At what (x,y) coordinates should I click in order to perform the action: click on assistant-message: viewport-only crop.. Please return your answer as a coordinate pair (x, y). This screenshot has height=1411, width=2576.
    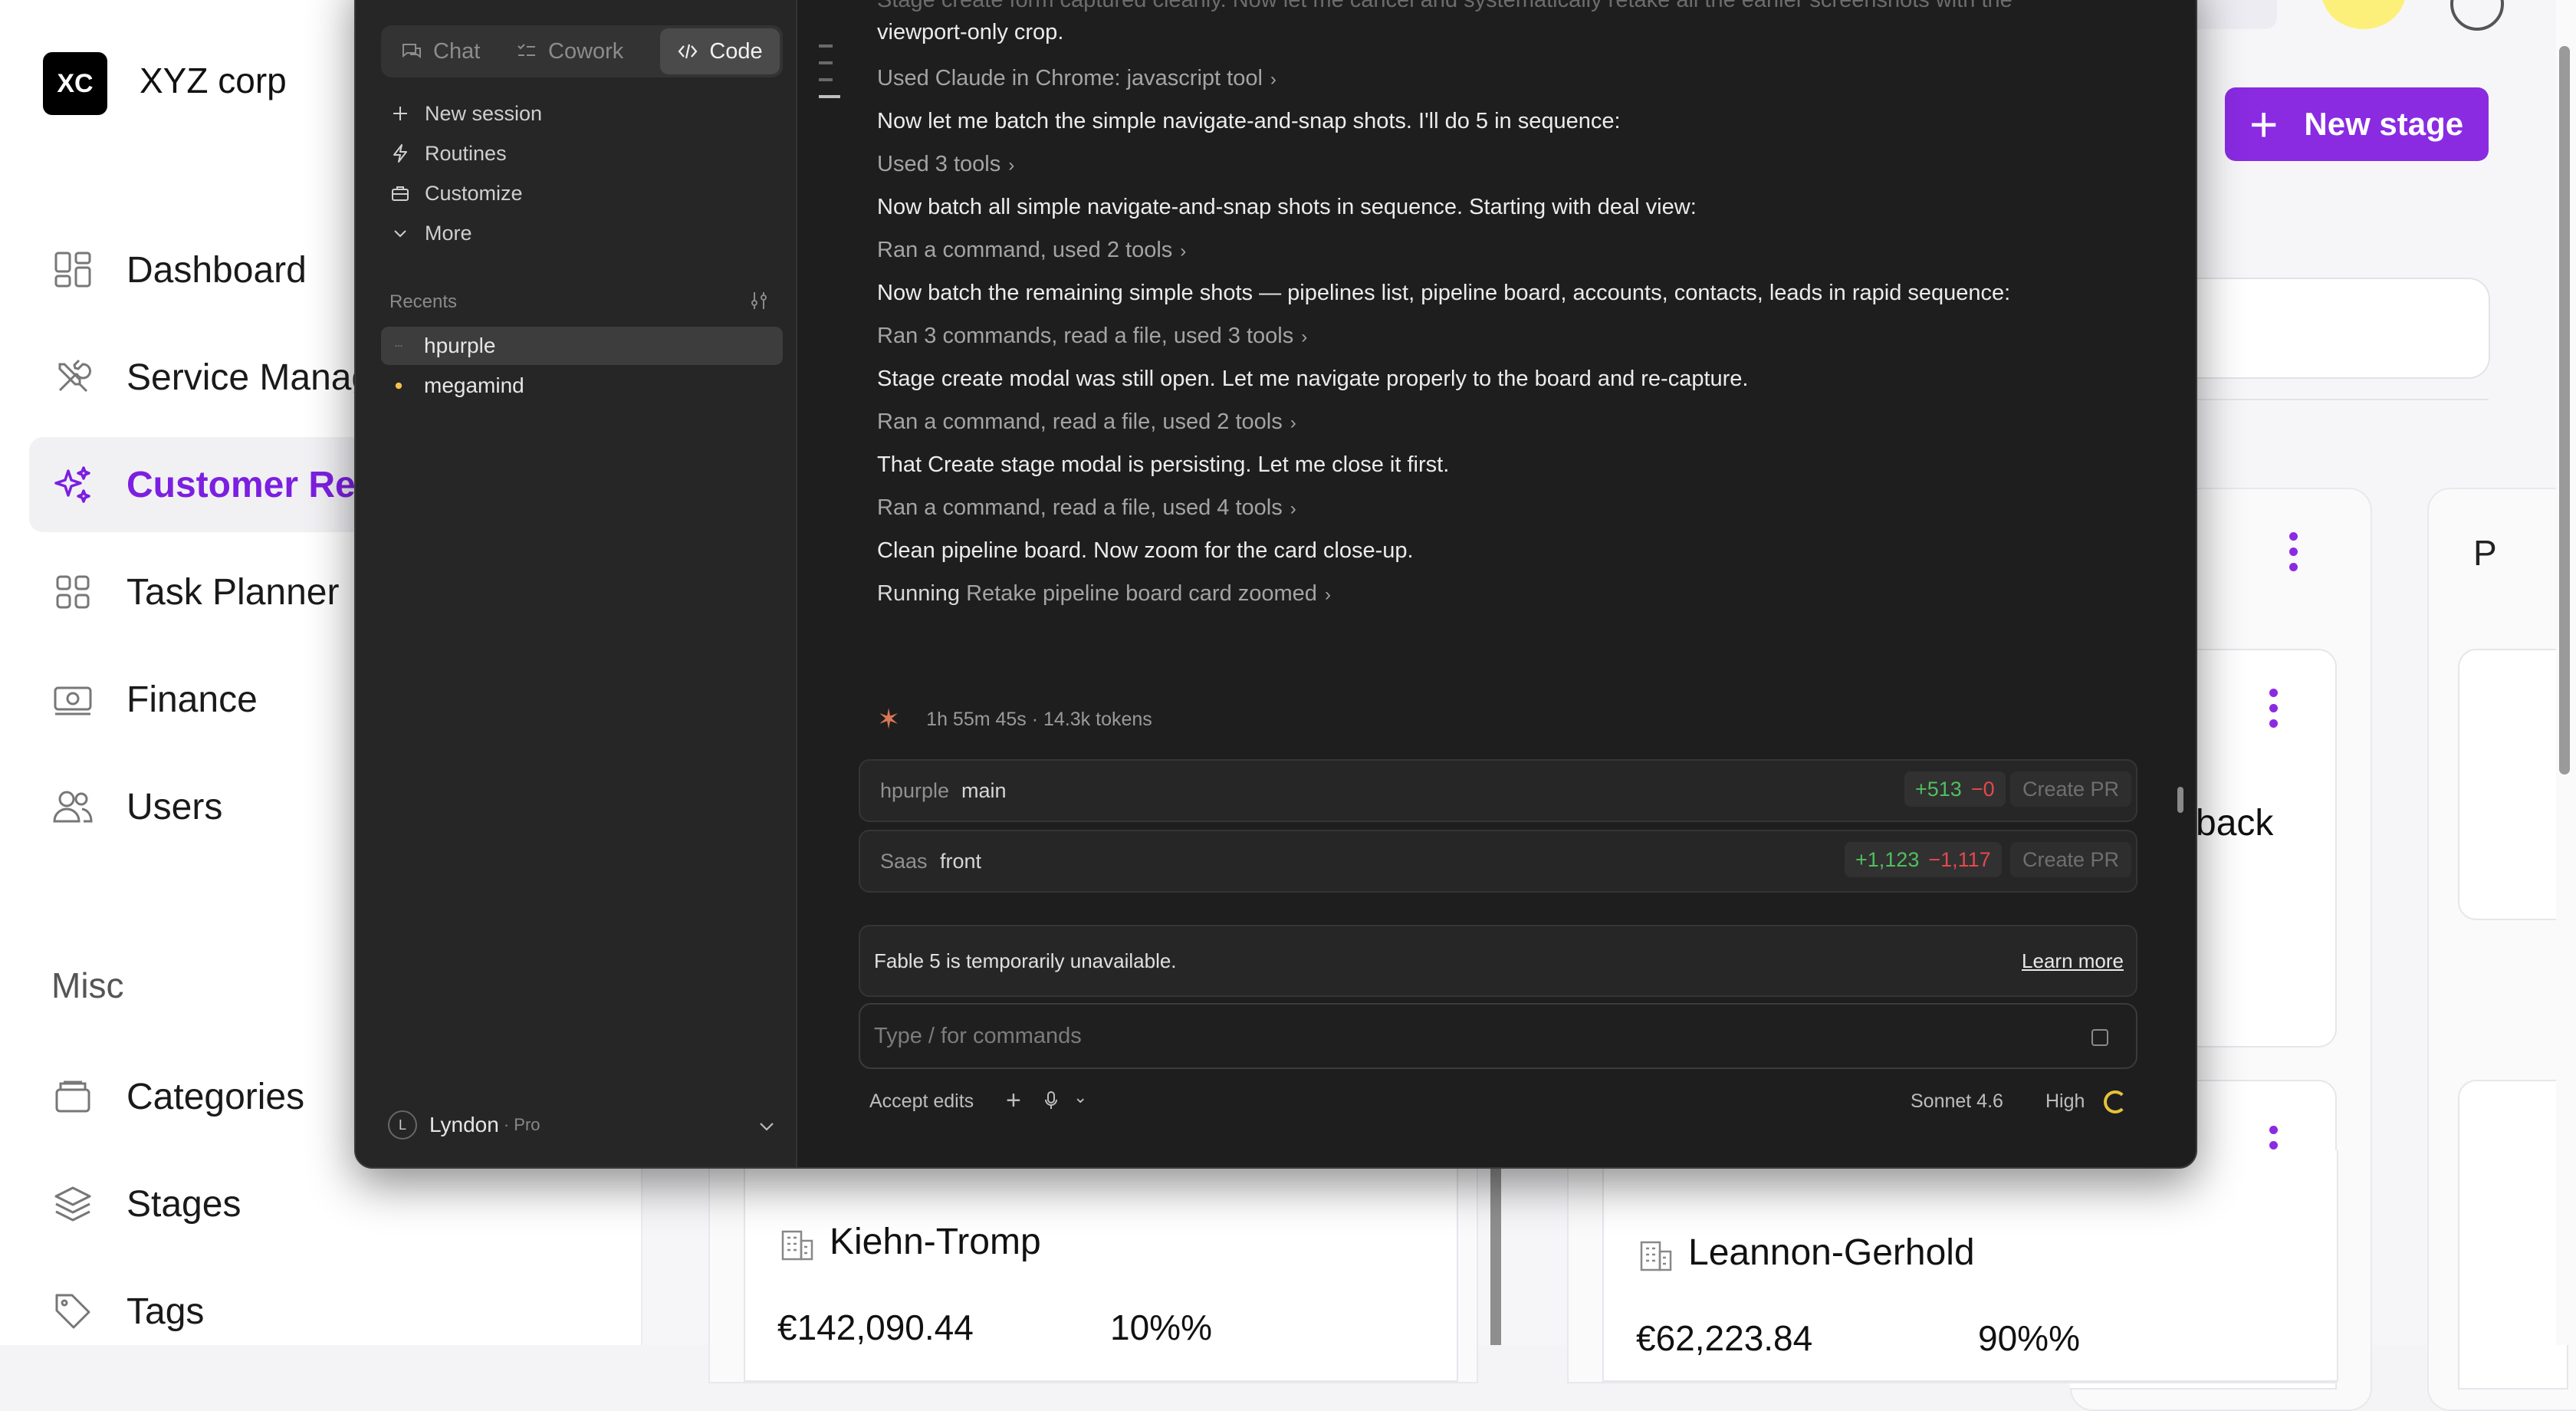
    Looking at the image, I should click on (970, 32).